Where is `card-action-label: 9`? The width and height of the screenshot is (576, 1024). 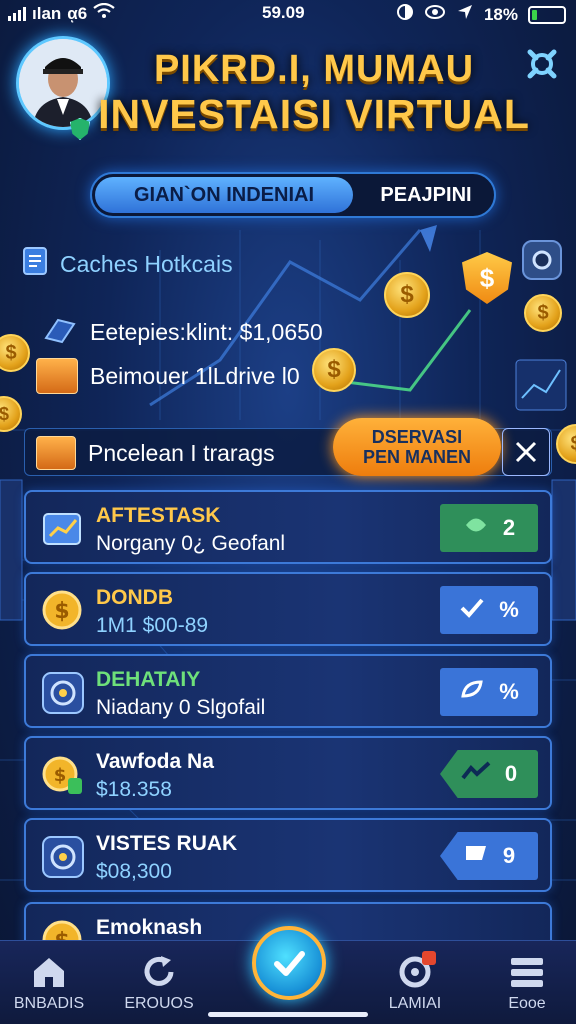 card-action-label: 9 is located at coordinates (509, 855).